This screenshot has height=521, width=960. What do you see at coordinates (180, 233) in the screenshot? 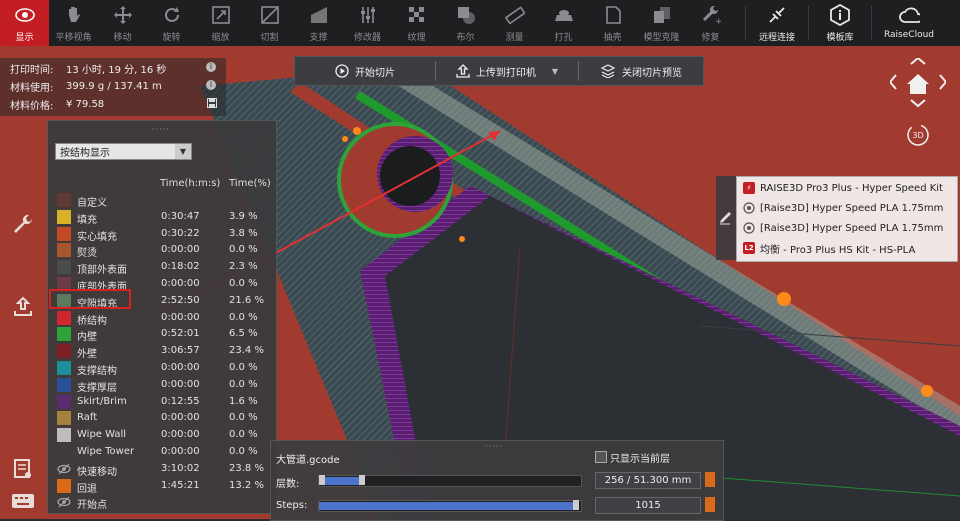
I see `feature-time: 0:30:22` at bounding box center [180, 233].